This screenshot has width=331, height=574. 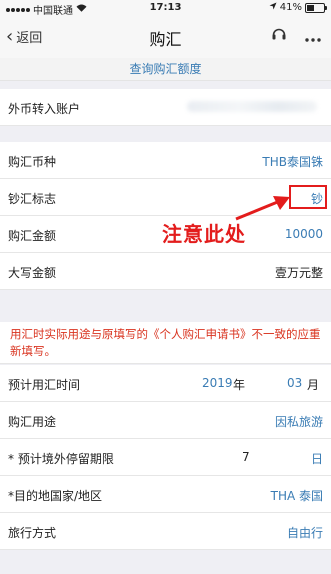 What do you see at coordinates (279, 36) in the screenshot?
I see `headset-icon` at bounding box center [279, 36].